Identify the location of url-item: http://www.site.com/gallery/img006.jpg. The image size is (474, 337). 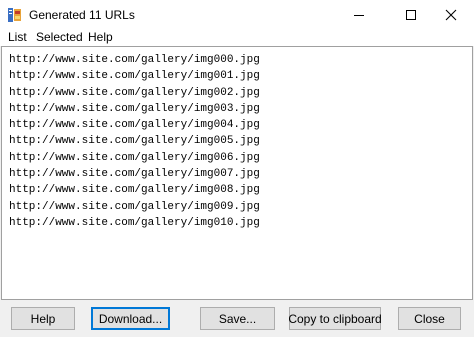
(134, 158).